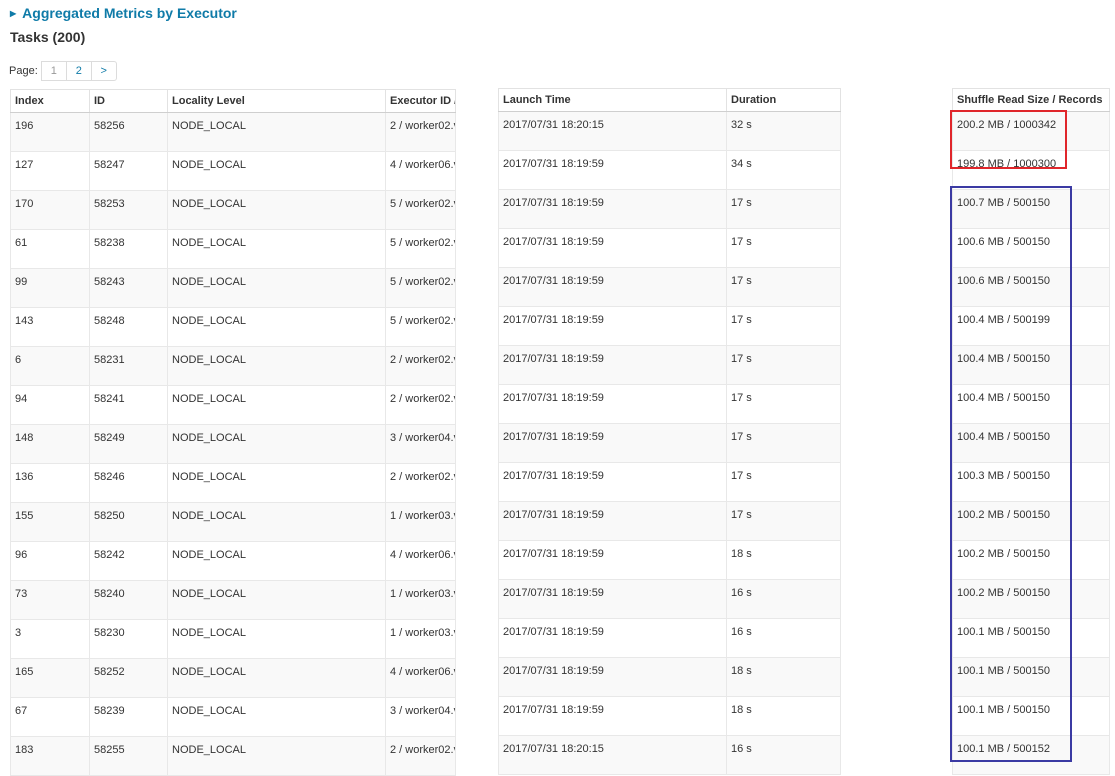 The height and width of the screenshot is (776, 1115). Describe the element at coordinates (1031, 287) in the screenshot. I see `cell-shuffle: 100.6 MB / 500150` at that location.